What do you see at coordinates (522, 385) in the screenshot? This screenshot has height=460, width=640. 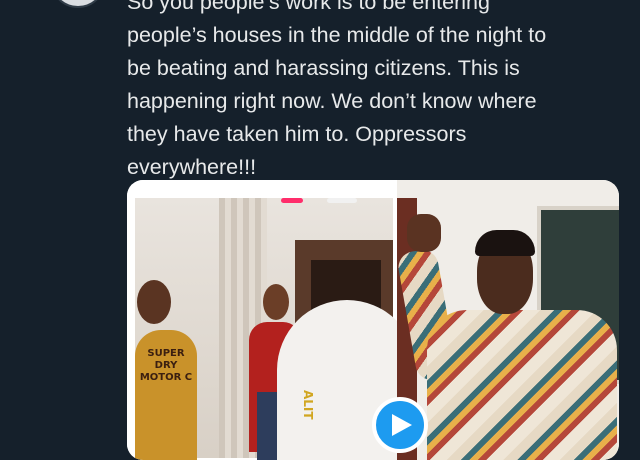 I see `patterned-sweater` at bounding box center [522, 385].